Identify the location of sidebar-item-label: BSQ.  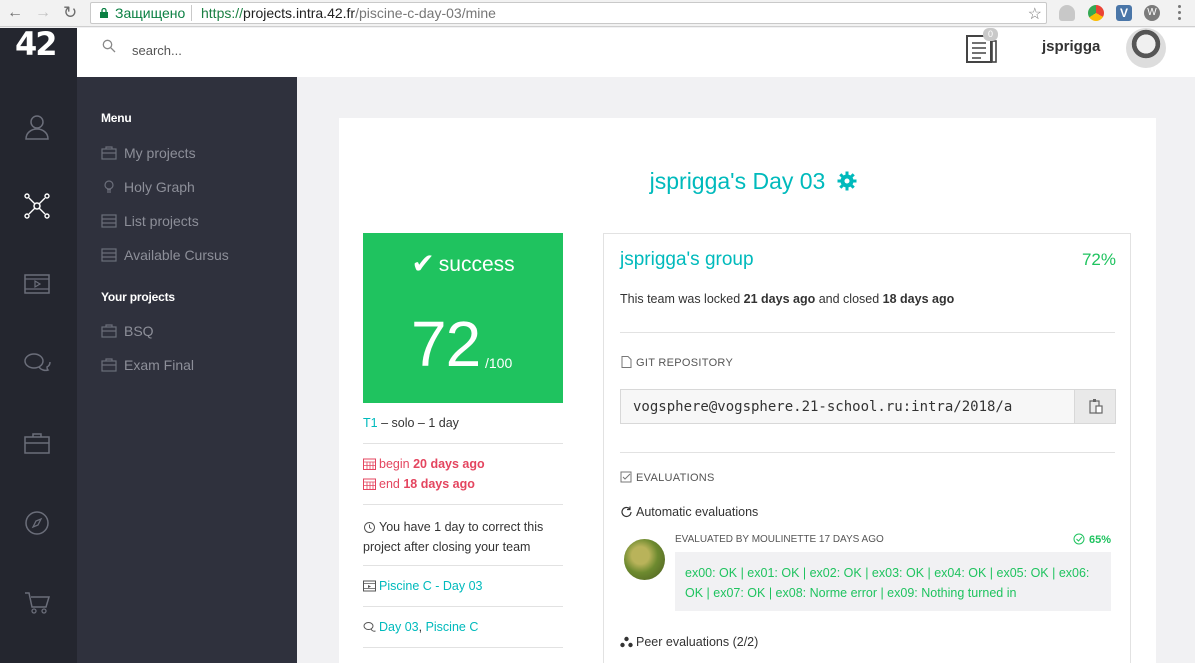
(139, 331).